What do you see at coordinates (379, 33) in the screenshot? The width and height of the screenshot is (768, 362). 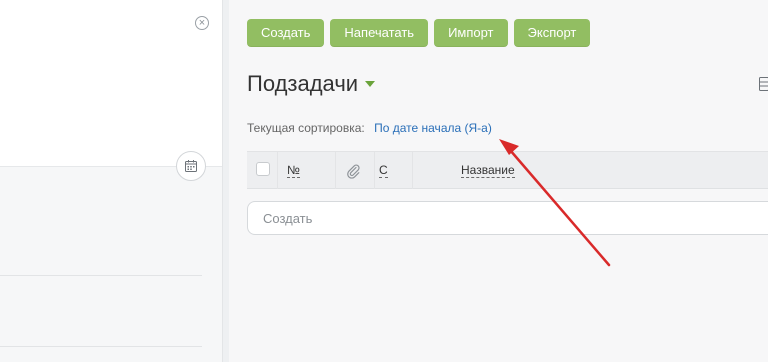 I see `print-button: Напечатать` at bounding box center [379, 33].